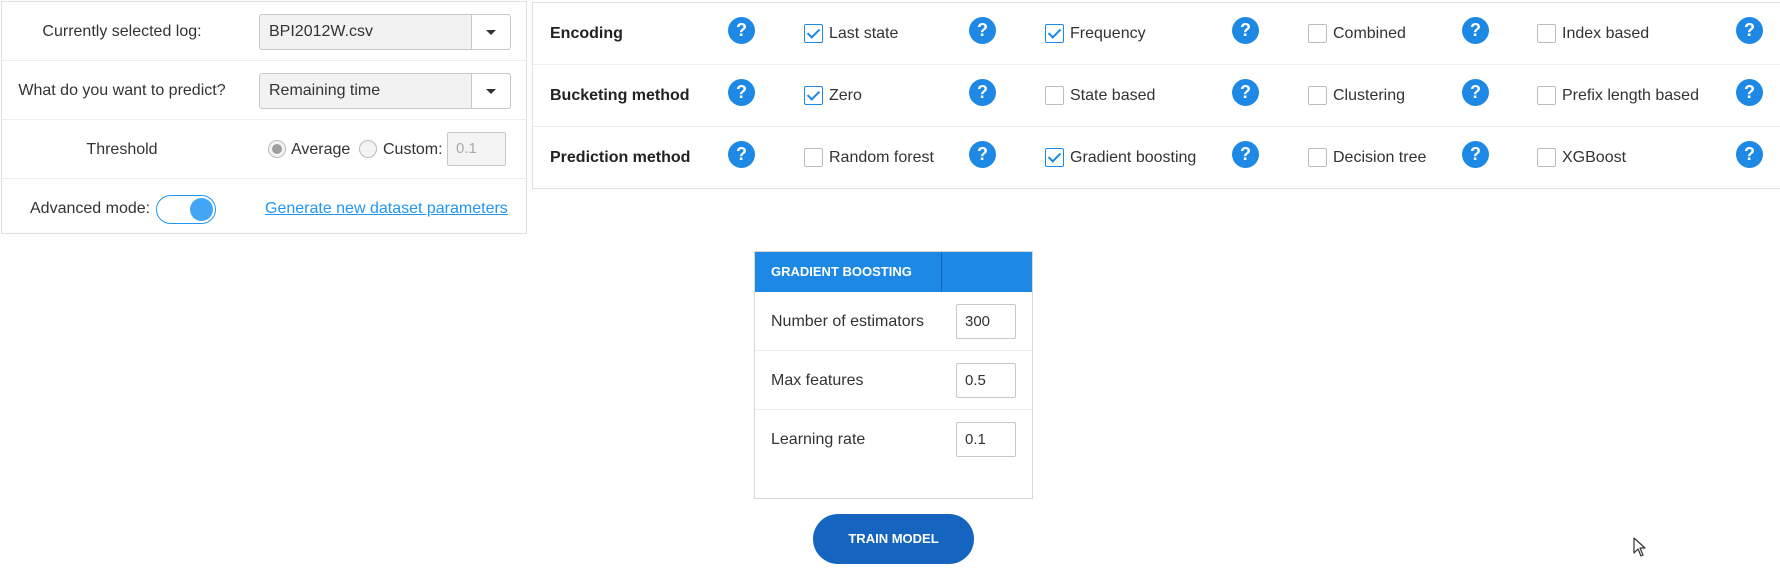  Describe the element at coordinates (386, 208) in the screenshot. I see `generate-dataset-parameters-link: Generate new dataset parameters` at that location.